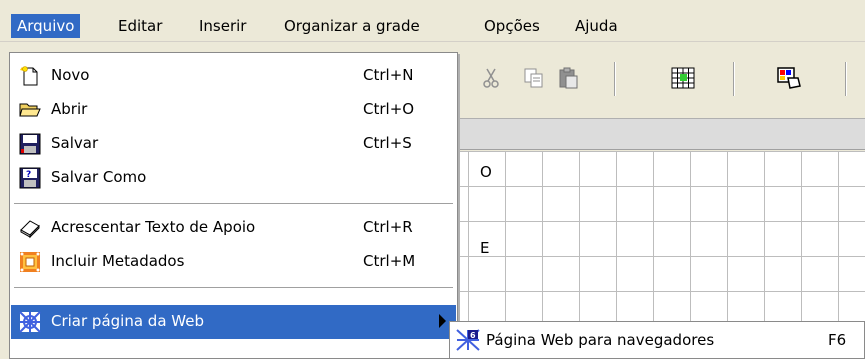 The image size is (865, 359). I want to click on menu-item-pagina-web-para-navegadores: 6 Página Web para navegadores F6, so click(657, 340).